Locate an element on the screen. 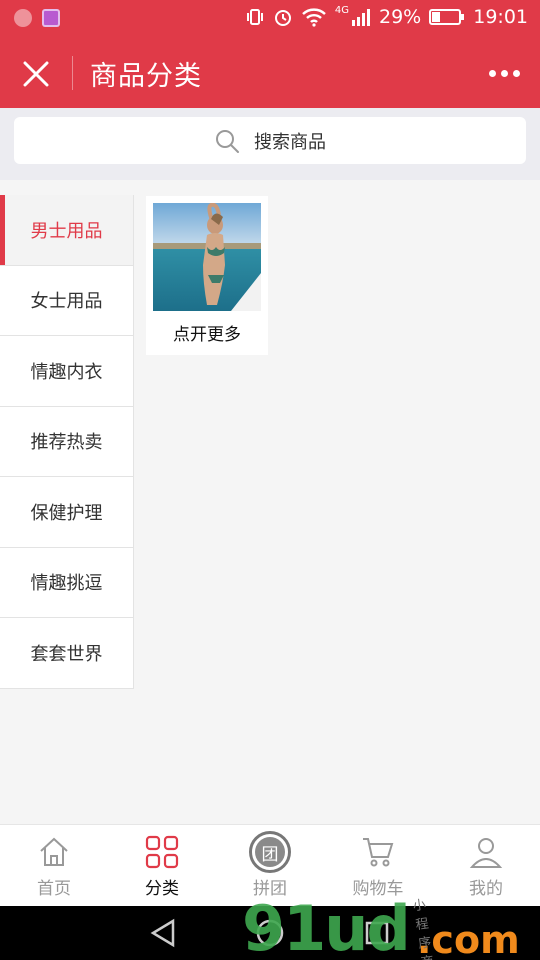  sidebar-item-label: 男士用品 is located at coordinates (66, 231).